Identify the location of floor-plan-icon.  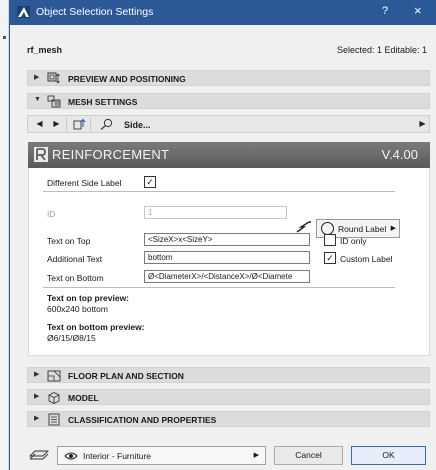
(54, 376).